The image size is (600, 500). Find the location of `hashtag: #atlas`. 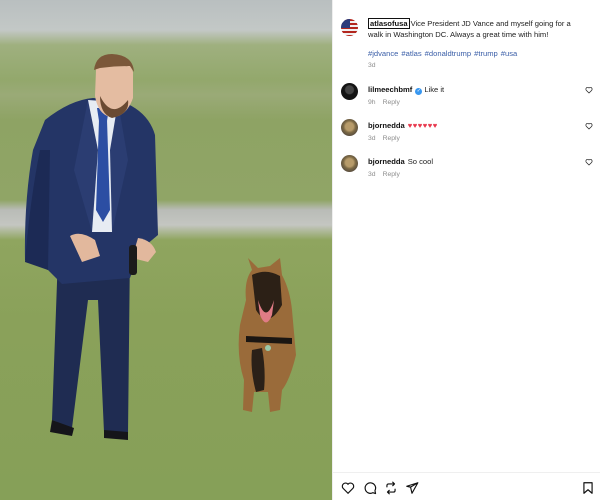

hashtag: #atlas is located at coordinates (411, 53).